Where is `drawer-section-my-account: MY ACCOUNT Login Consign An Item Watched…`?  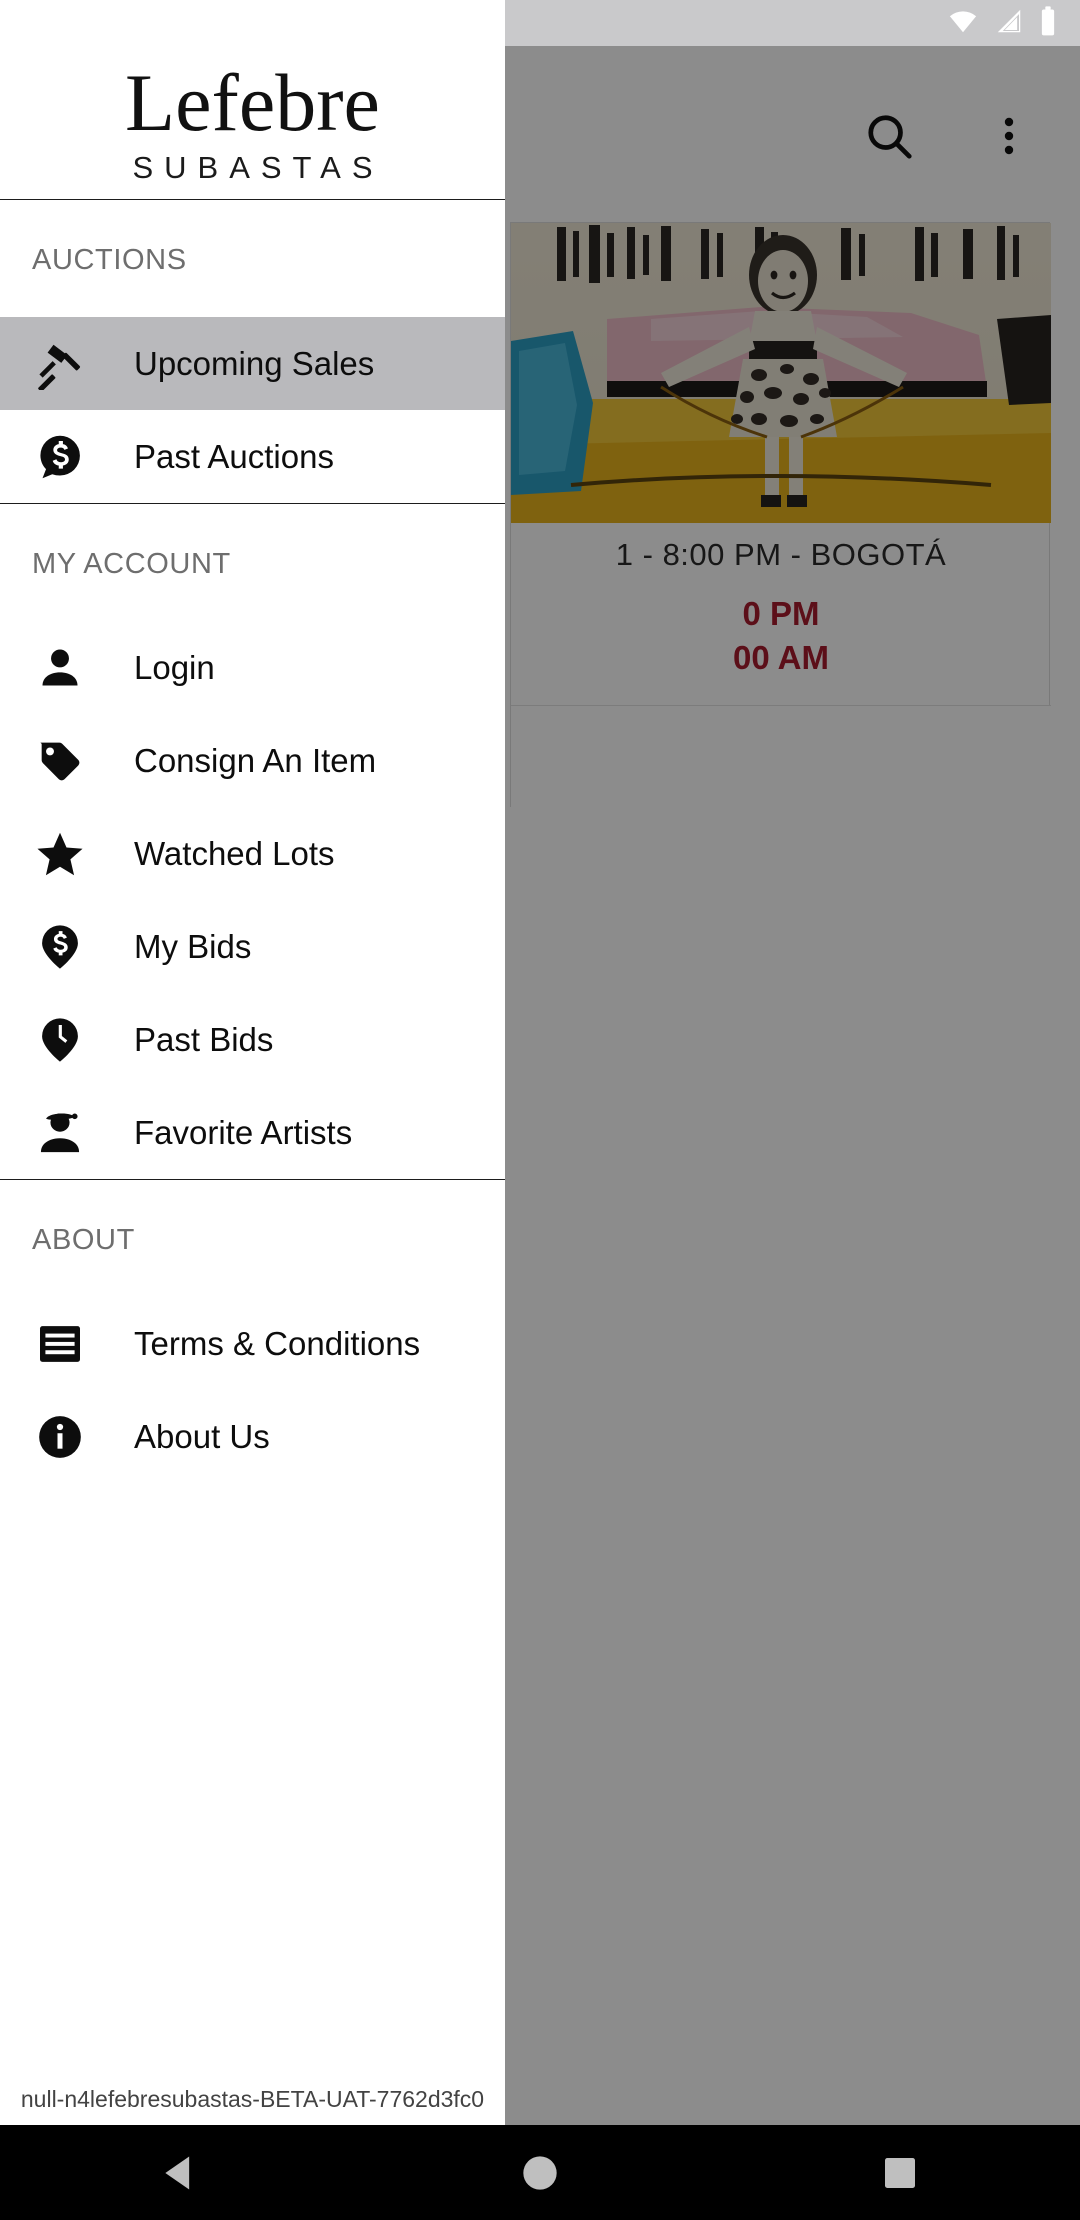 drawer-section-my-account: MY ACCOUNT Login Consign An Item Watched… is located at coordinates (252, 842).